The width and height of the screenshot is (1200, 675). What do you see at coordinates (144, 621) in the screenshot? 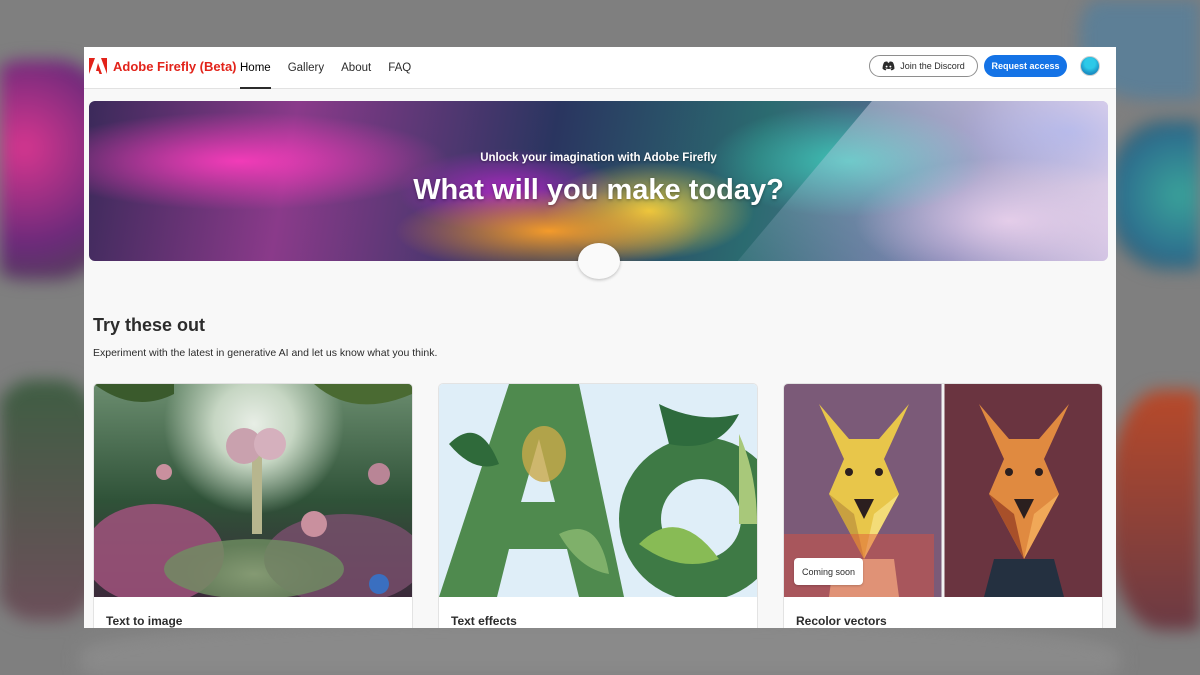
I see `card-title: Text to image` at bounding box center [144, 621].